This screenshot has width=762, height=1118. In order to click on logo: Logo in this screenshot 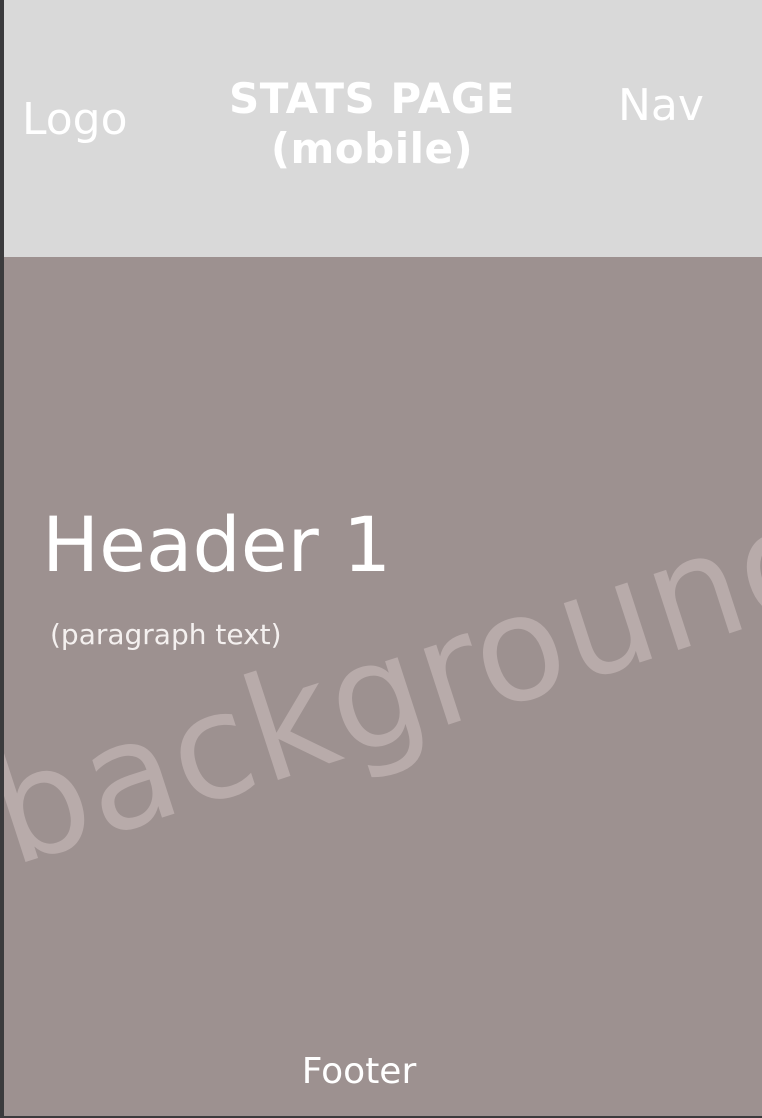, I will do `click(75, 120)`.